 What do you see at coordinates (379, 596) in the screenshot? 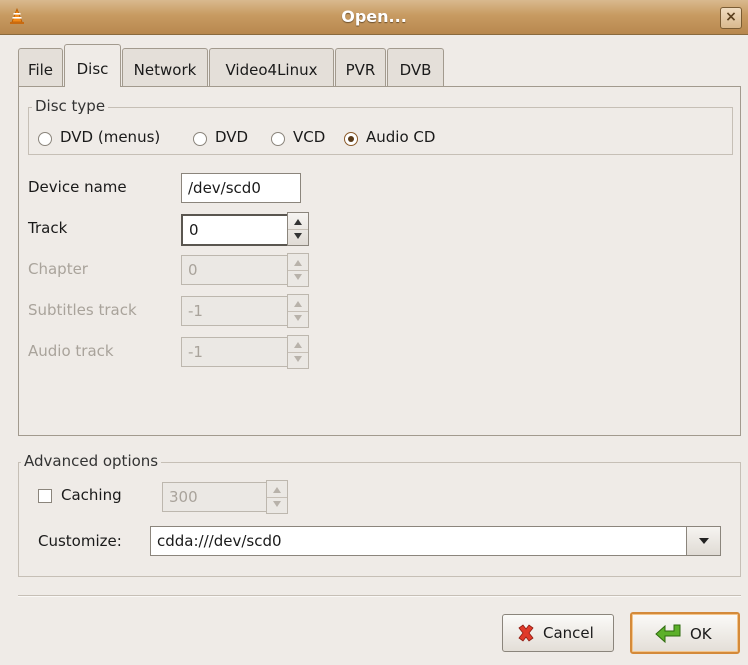
I see `button-separator` at bounding box center [379, 596].